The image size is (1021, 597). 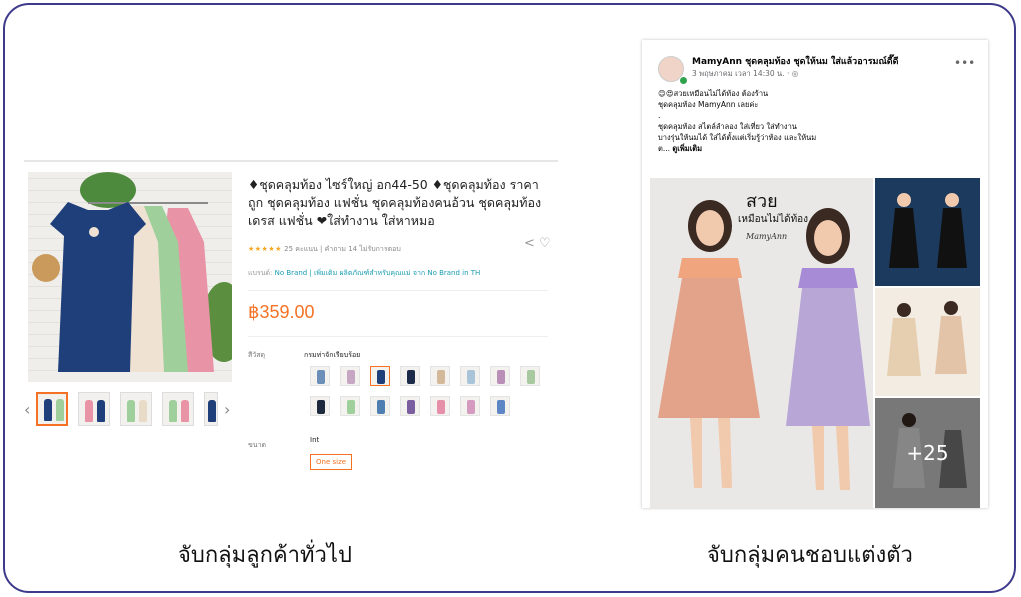 What do you see at coordinates (659, 115) in the screenshot?
I see `post-line: .` at bounding box center [659, 115].